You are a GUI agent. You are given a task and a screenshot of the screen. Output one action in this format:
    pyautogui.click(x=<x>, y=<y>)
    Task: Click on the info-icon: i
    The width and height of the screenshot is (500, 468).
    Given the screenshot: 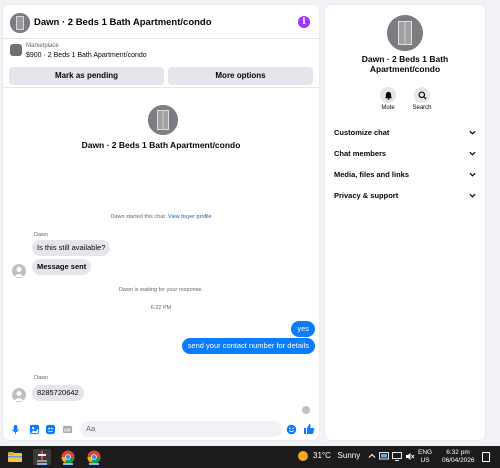 What is the action you would take?
    pyautogui.click(x=304, y=22)
    